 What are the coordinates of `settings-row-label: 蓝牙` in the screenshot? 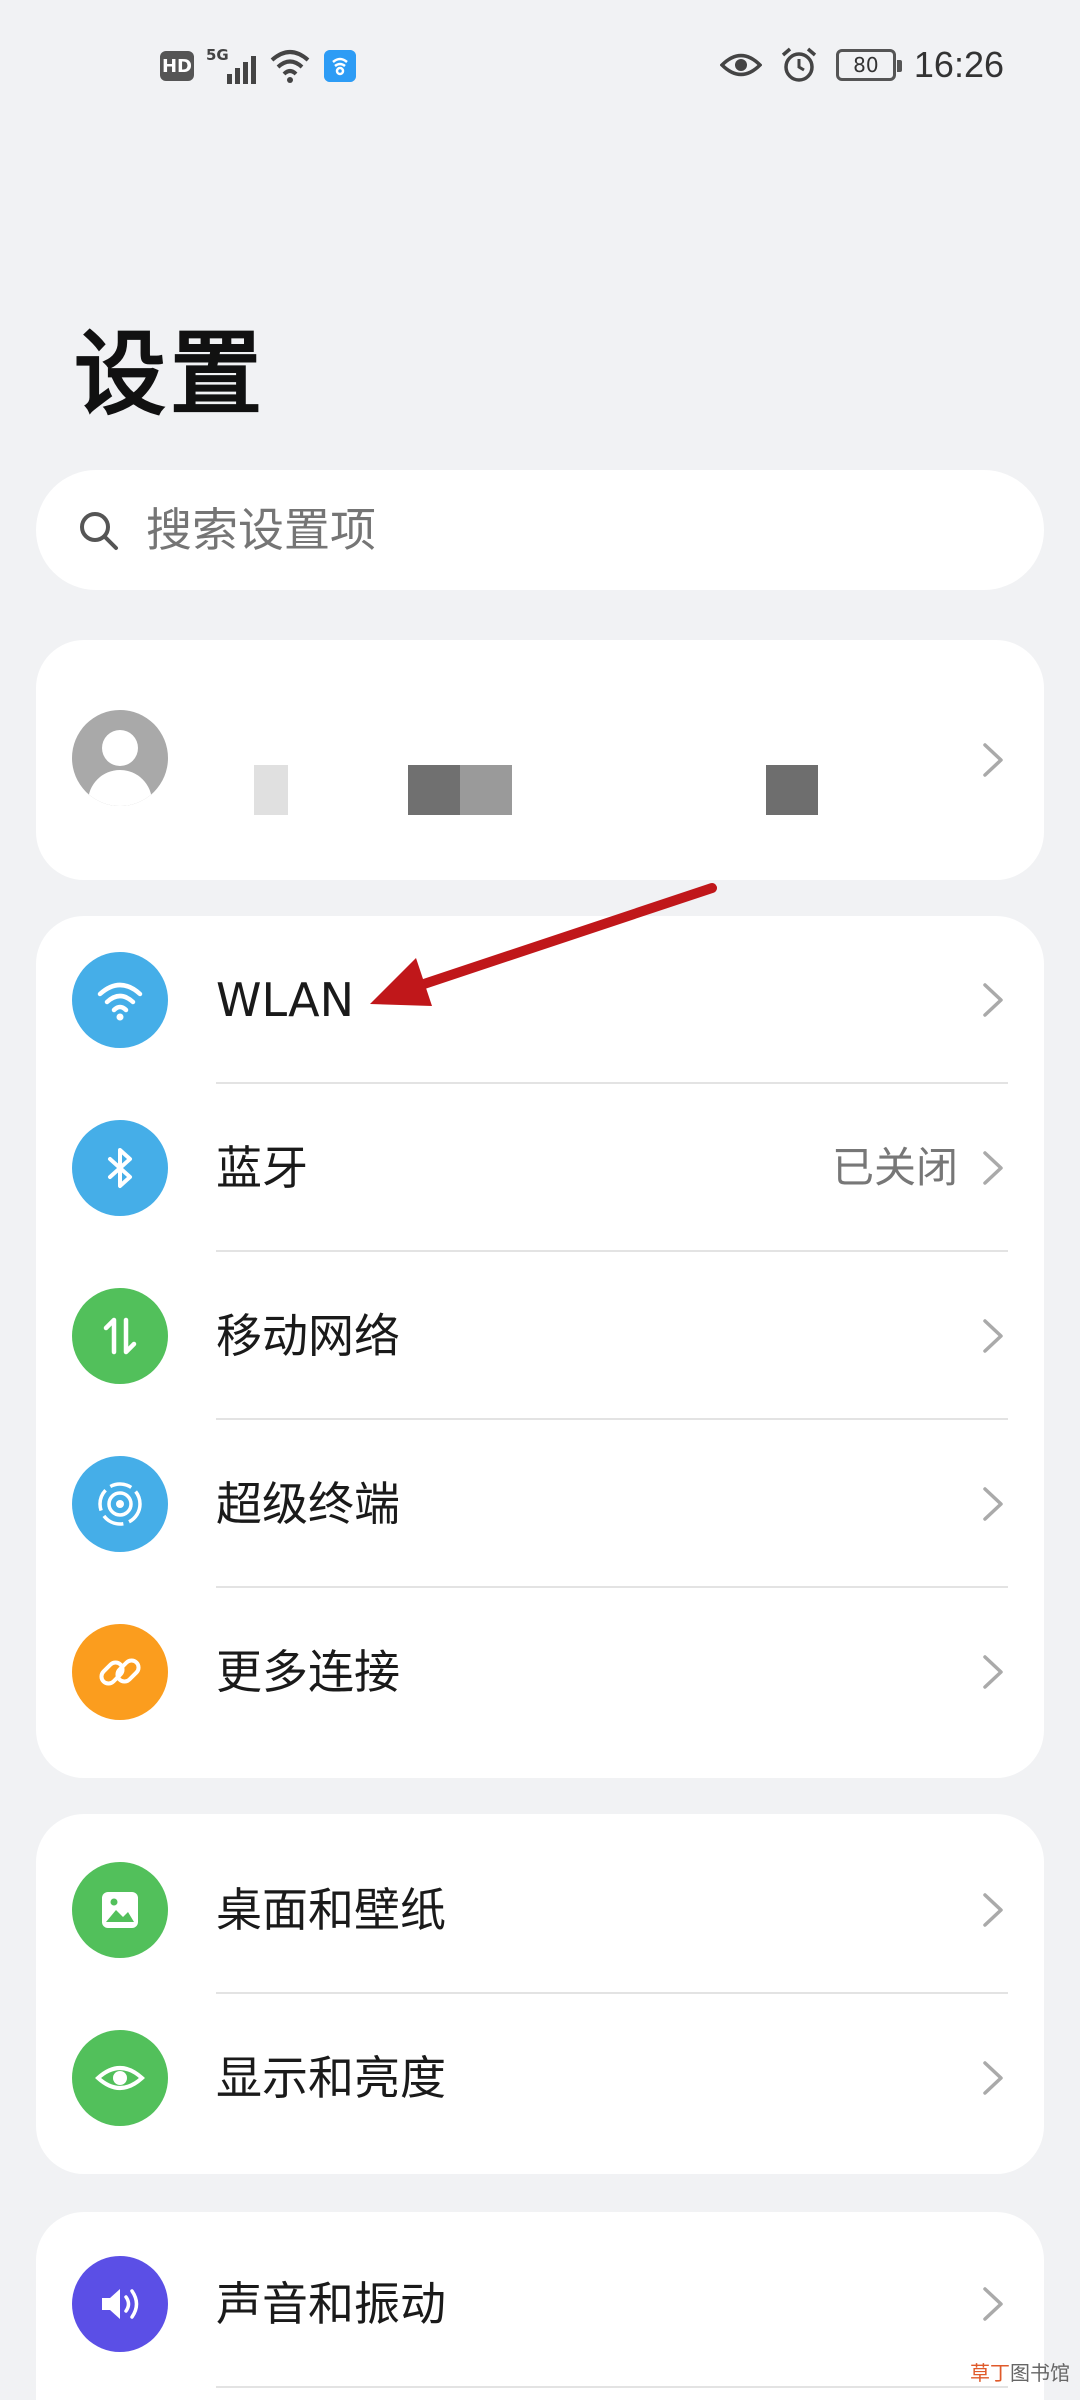 It's located at (262, 1168).